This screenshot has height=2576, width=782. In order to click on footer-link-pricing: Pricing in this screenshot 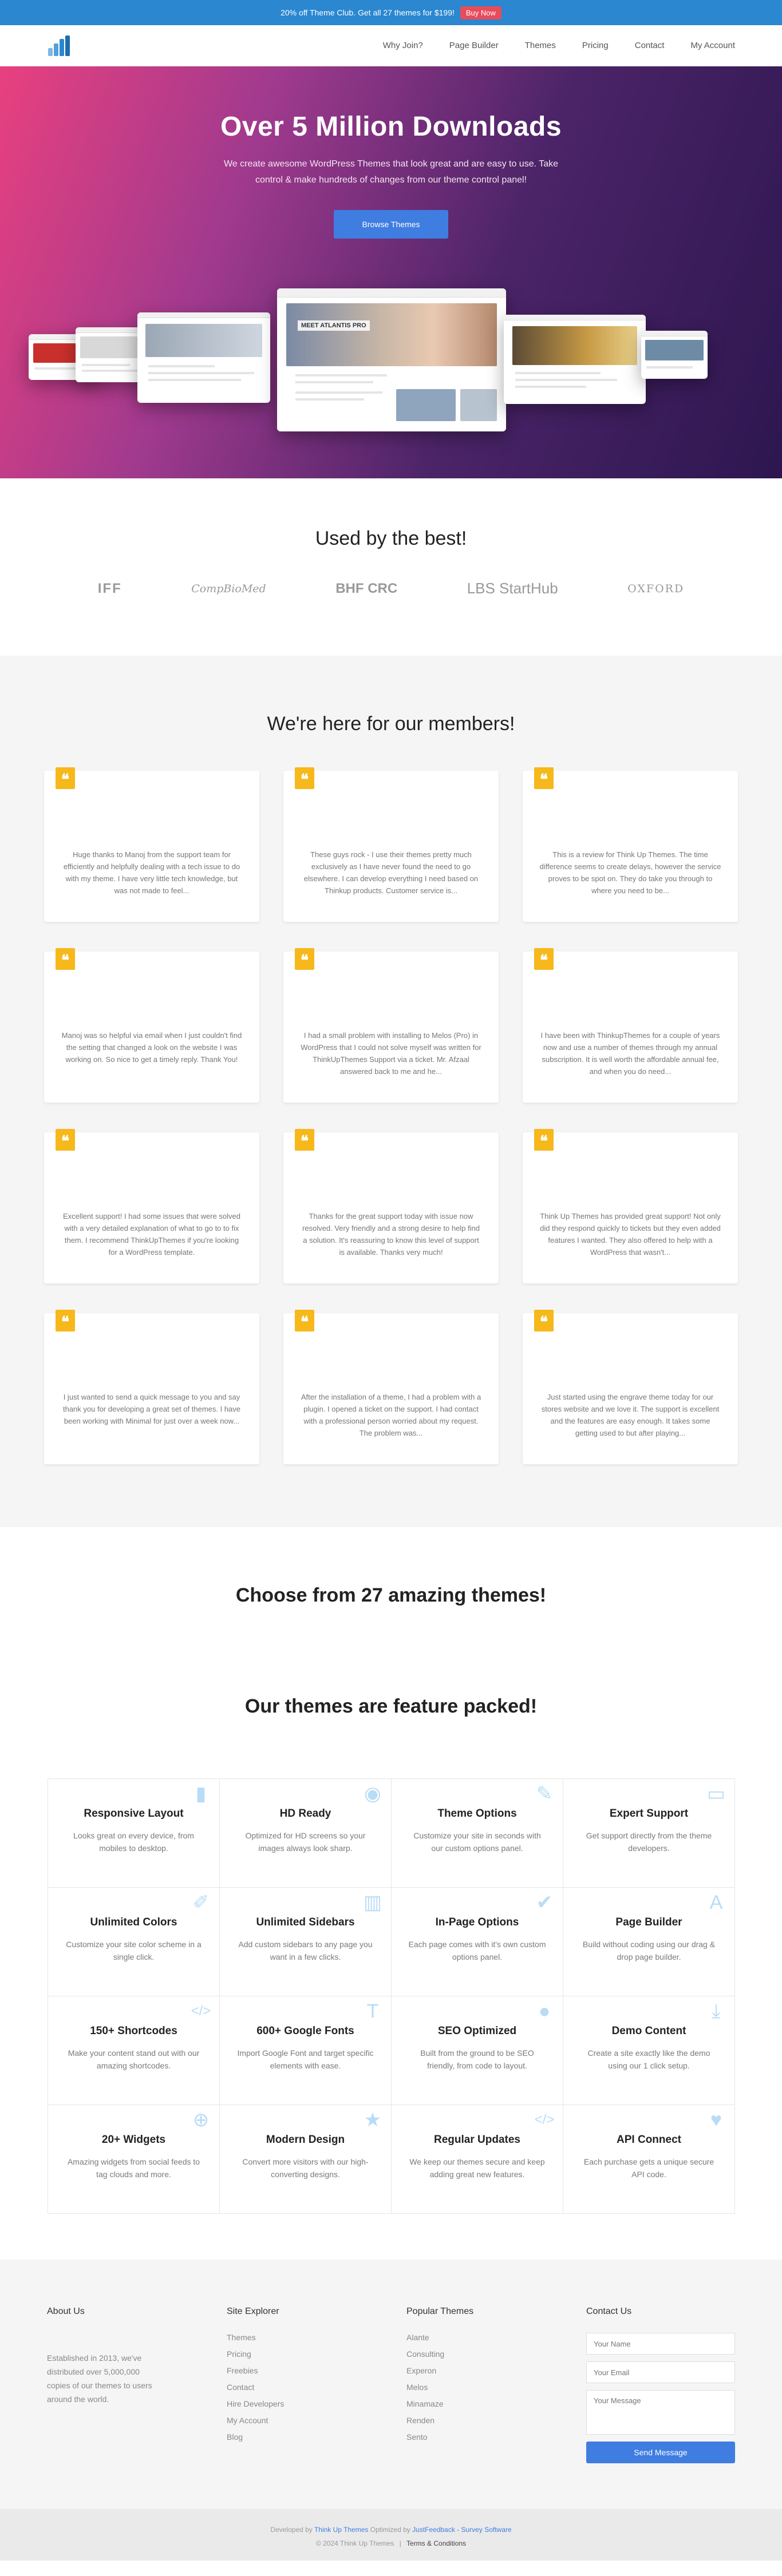, I will do `click(239, 2354)`.